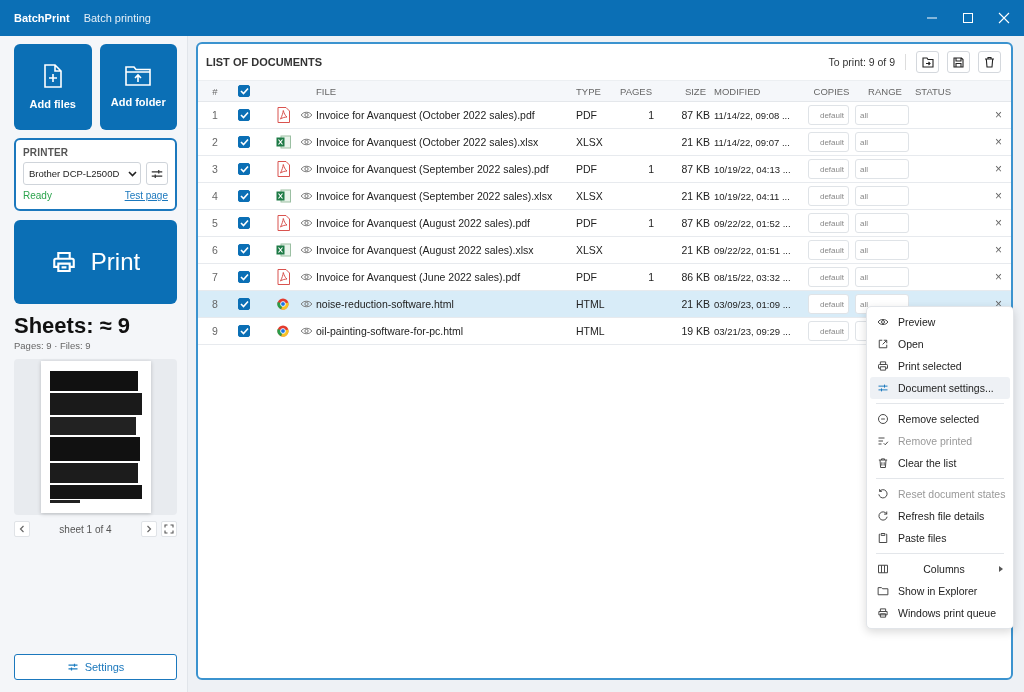 The height and width of the screenshot is (692, 1024). What do you see at coordinates (22, 529) in the screenshot?
I see `previous-sheet-button` at bounding box center [22, 529].